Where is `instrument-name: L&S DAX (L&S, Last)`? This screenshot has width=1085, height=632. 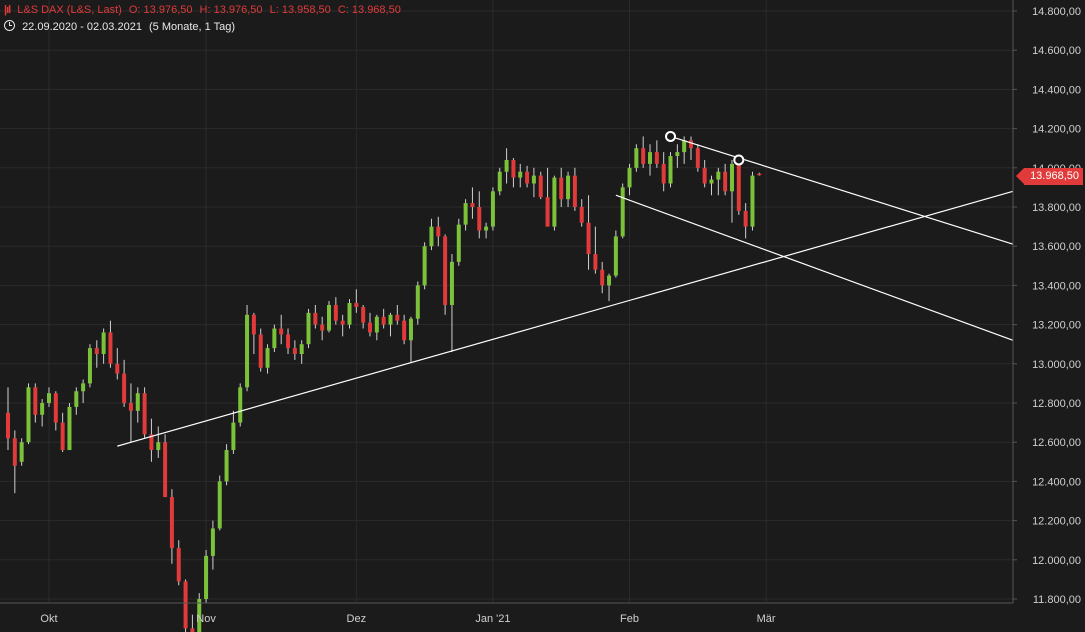 instrument-name: L&S DAX (L&S, Last) is located at coordinates (69, 10).